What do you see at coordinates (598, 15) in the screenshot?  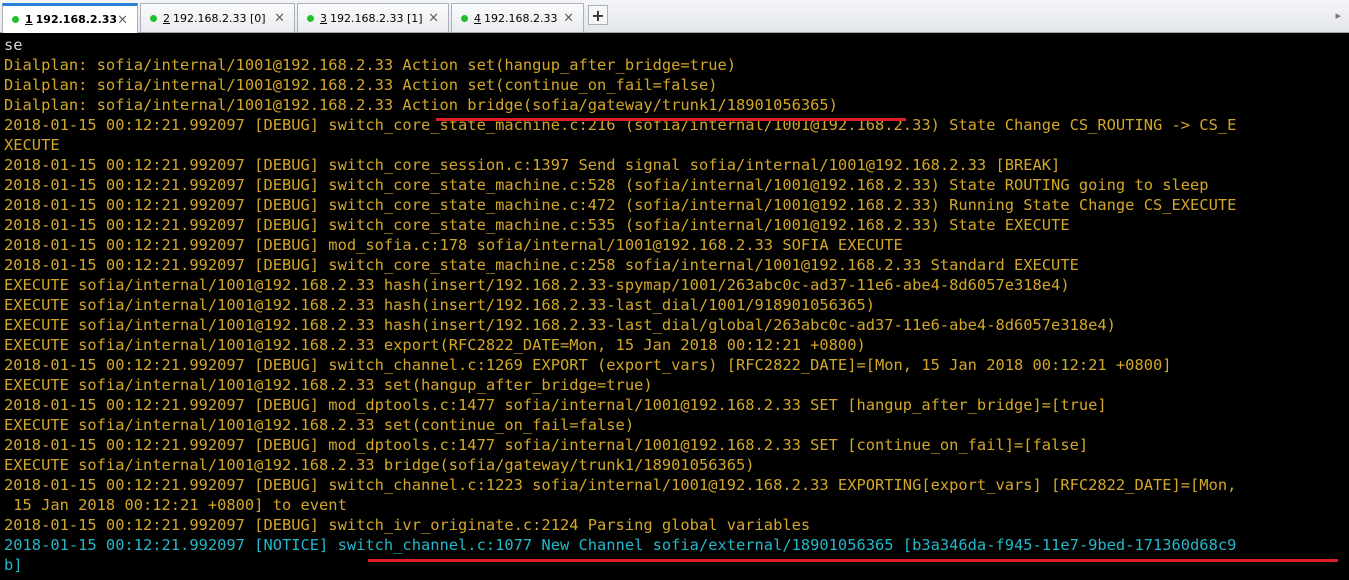 I see `new-tab-button: +` at bounding box center [598, 15].